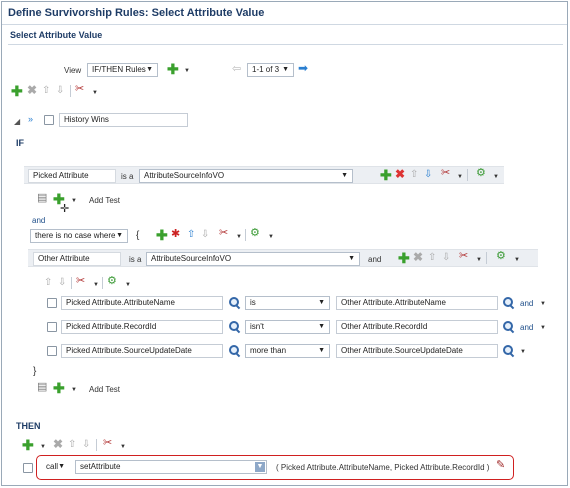  What do you see at coordinates (49, 120) in the screenshot?
I see `rule-checkbox` at bounding box center [49, 120].